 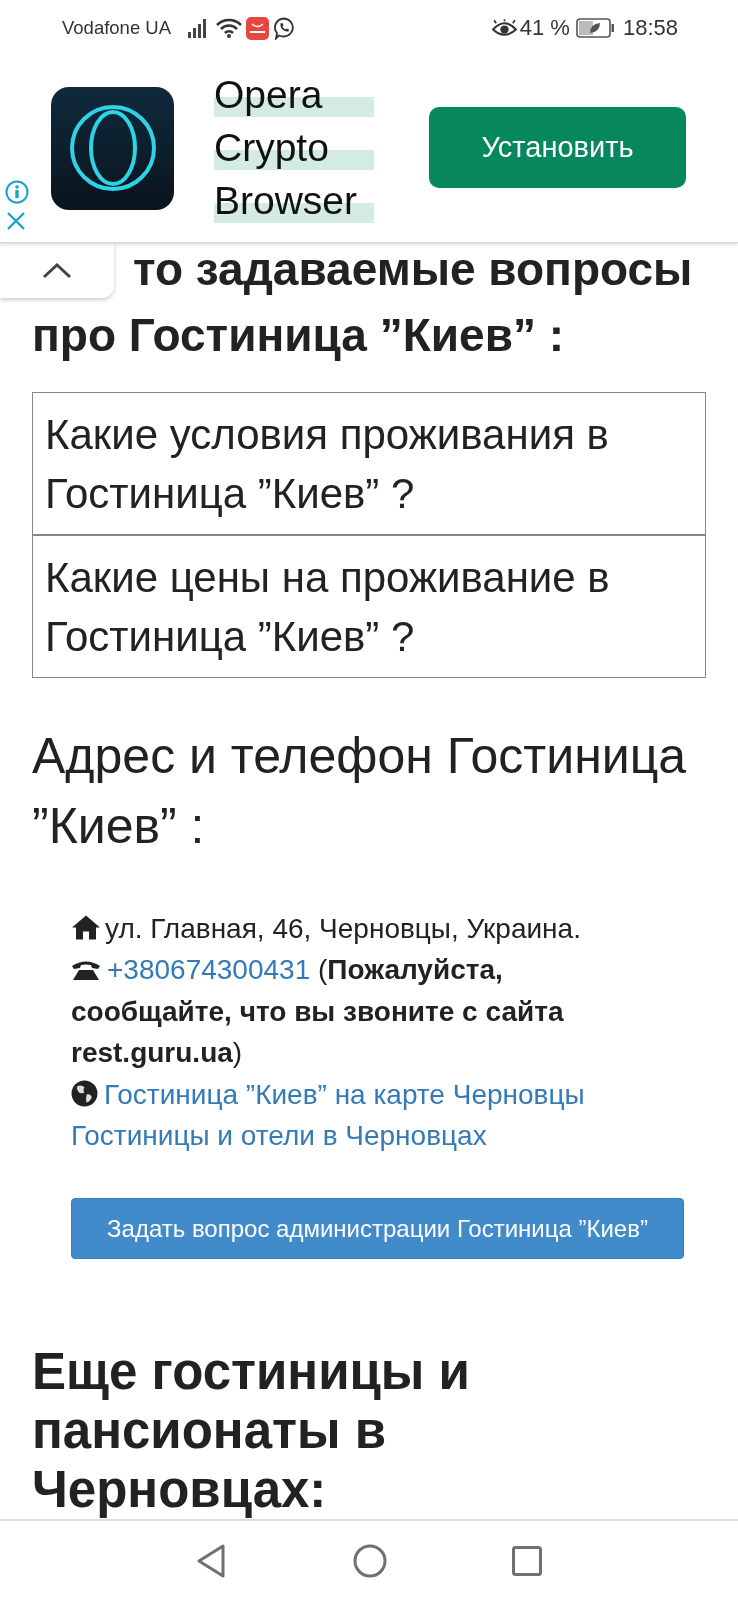 What do you see at coordinates (527, 1560) in the screenshot?
I see `recents-square-icon` at bounding box center [527, 1560].